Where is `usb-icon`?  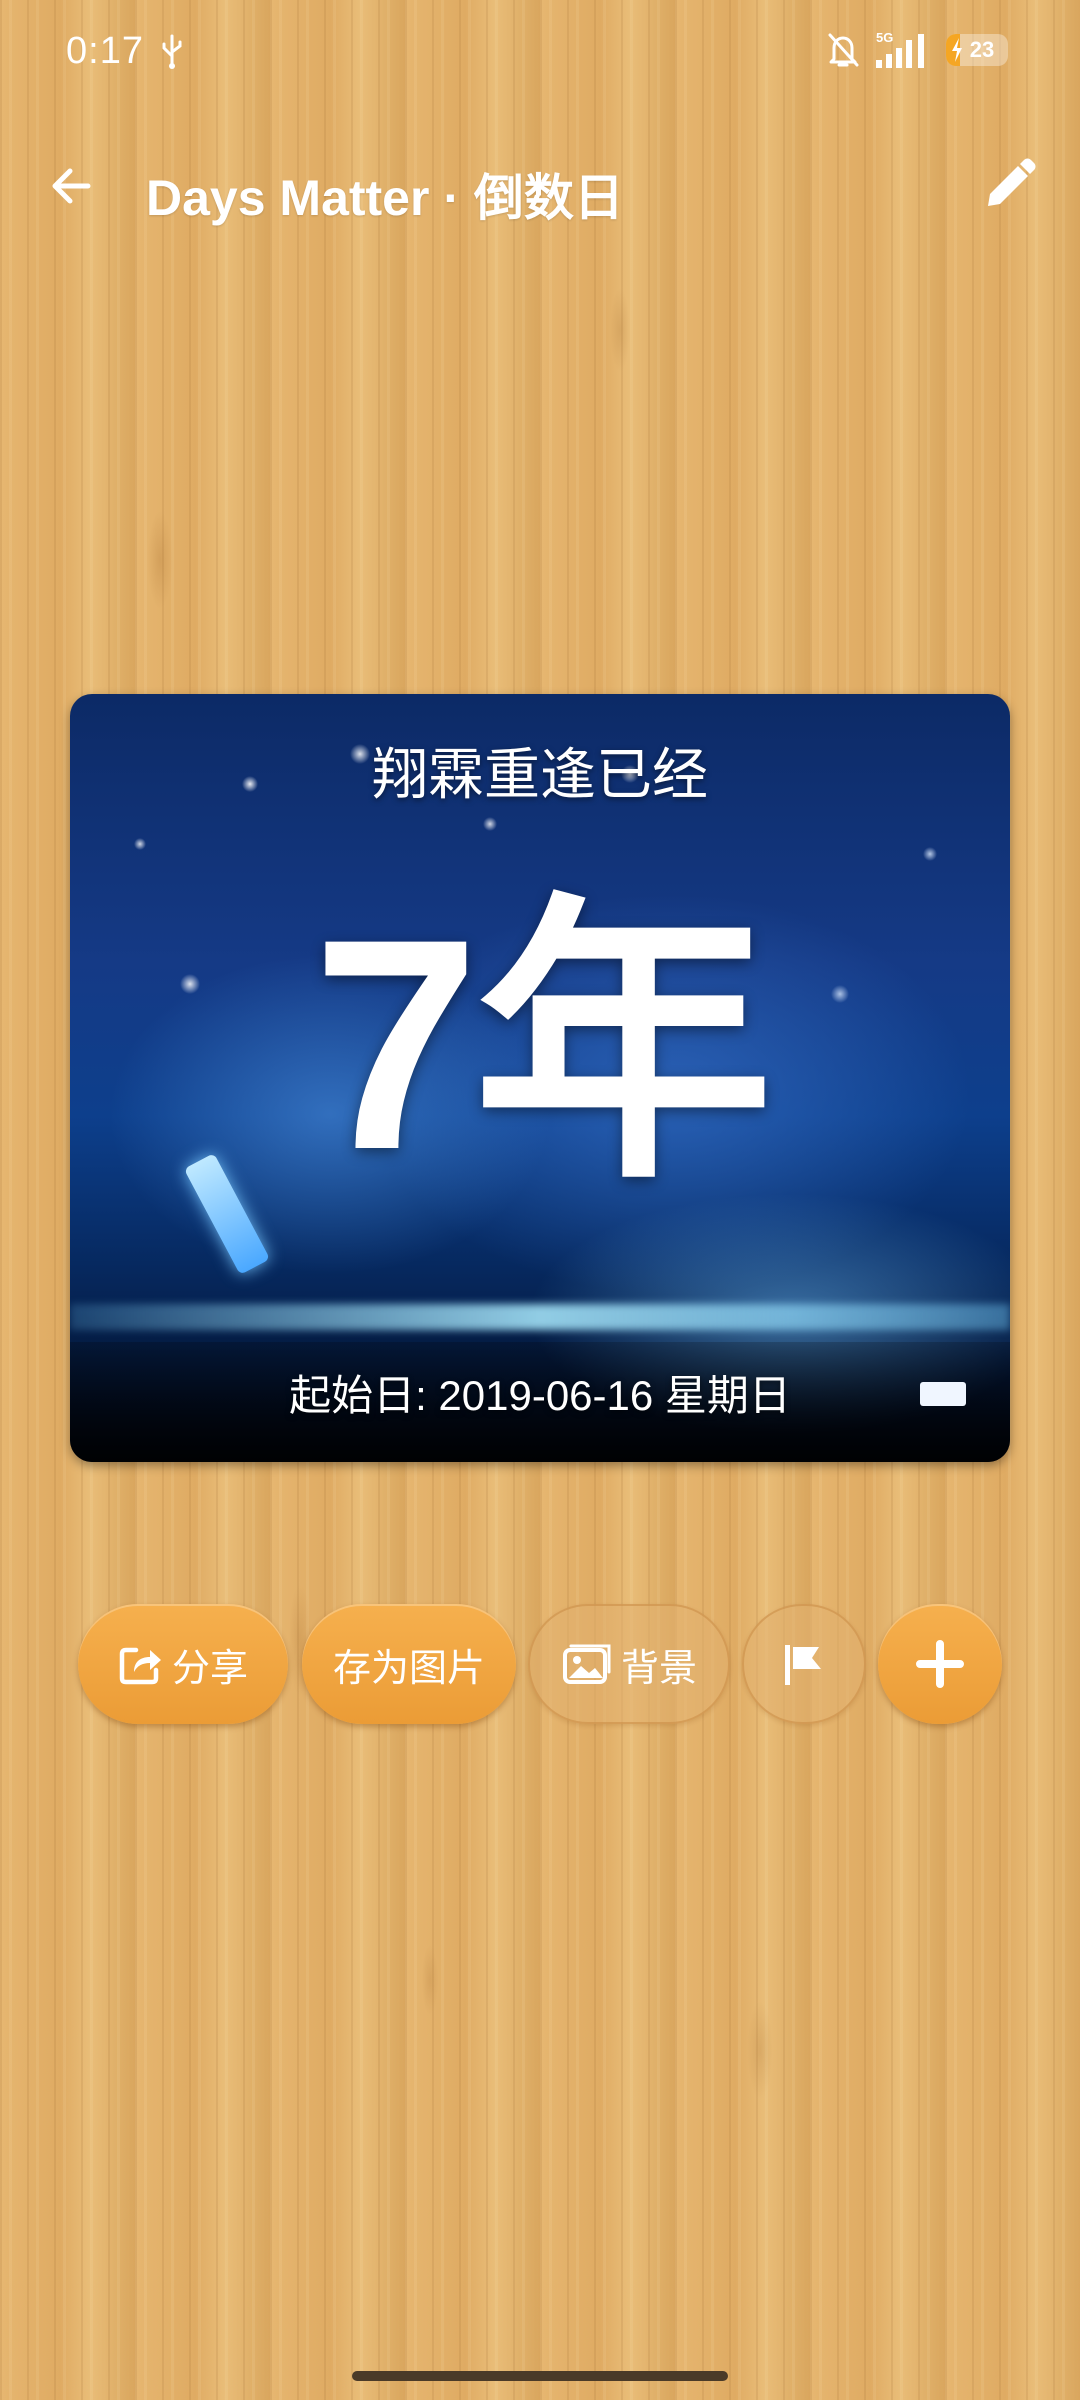 usb-icon is located at coordinates (172, 51).